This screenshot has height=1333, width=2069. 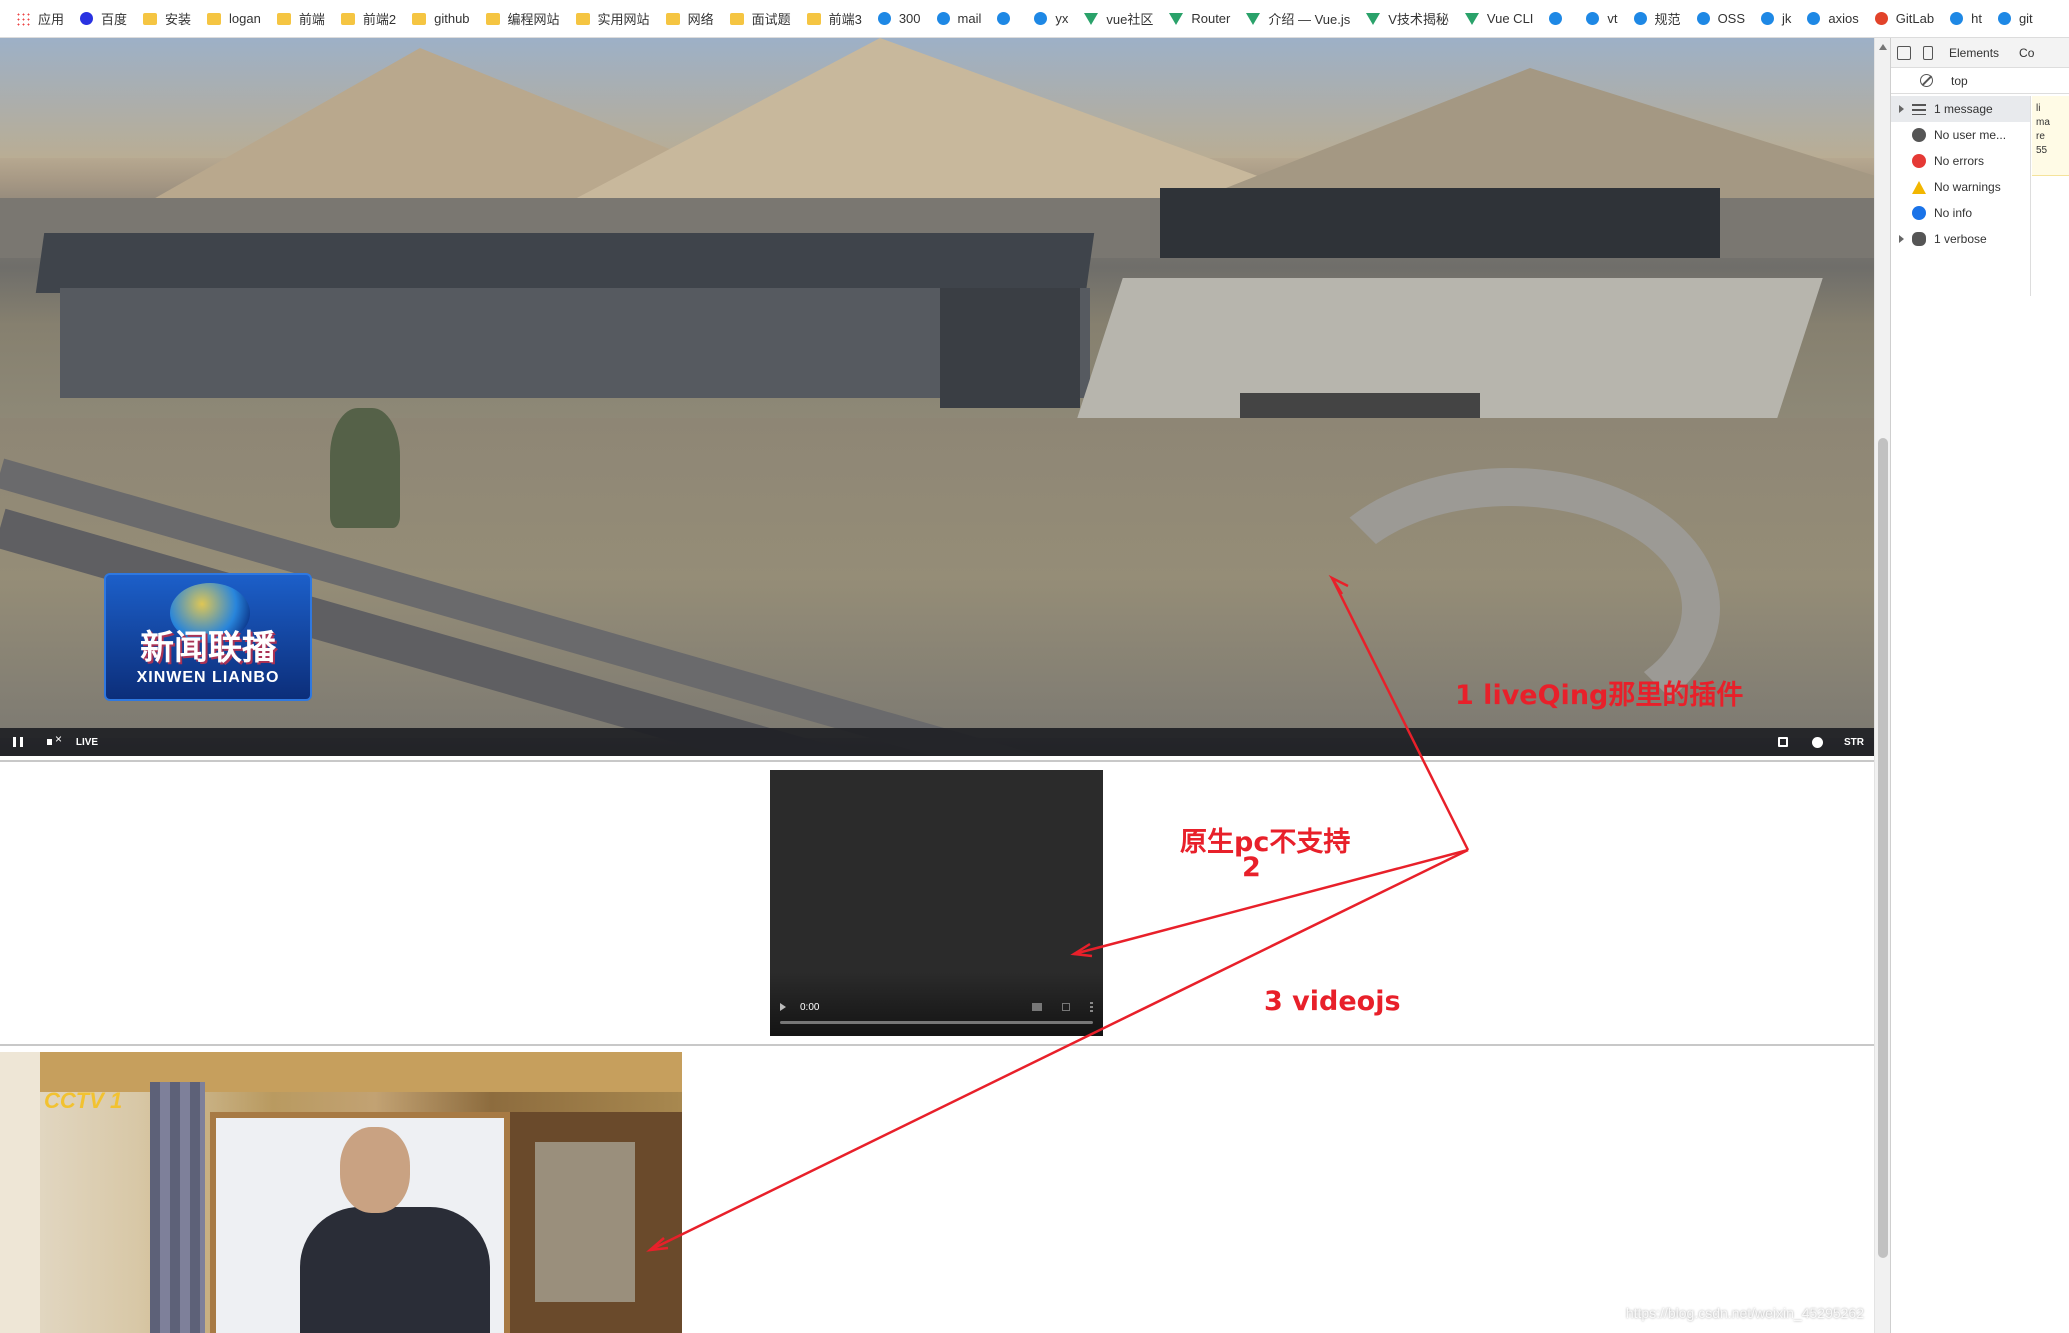 I want to click on inspect-element-icon, so click(x=1904, y=52).